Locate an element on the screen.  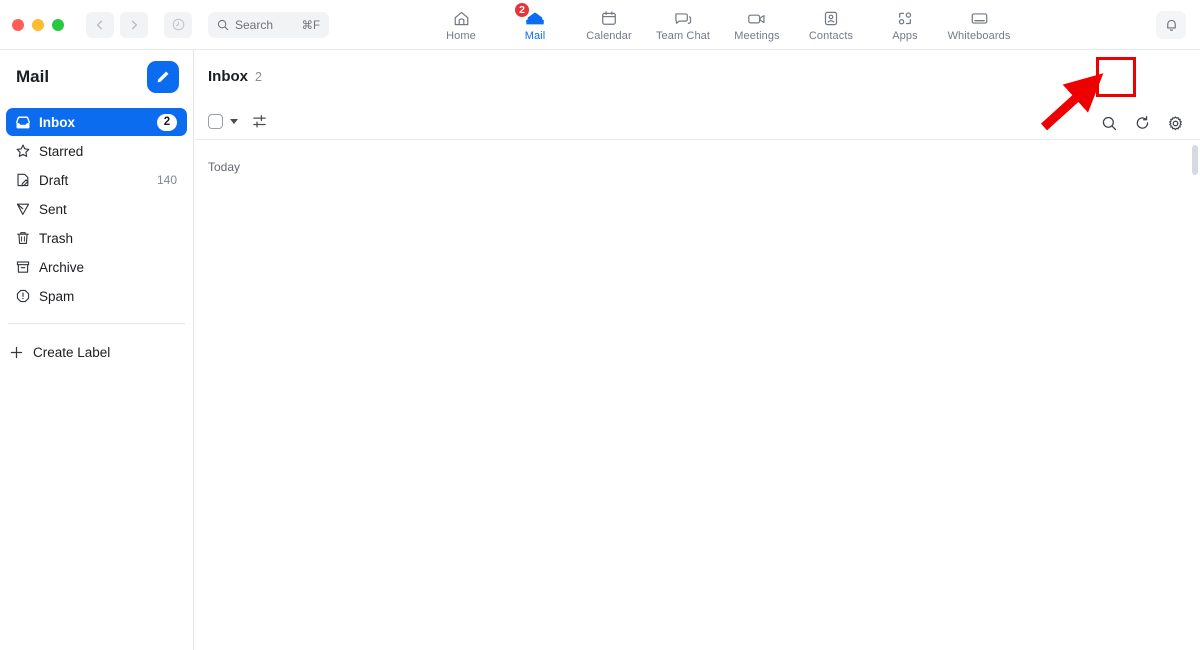
refresh-icon is located at coordinates (1142, 122).